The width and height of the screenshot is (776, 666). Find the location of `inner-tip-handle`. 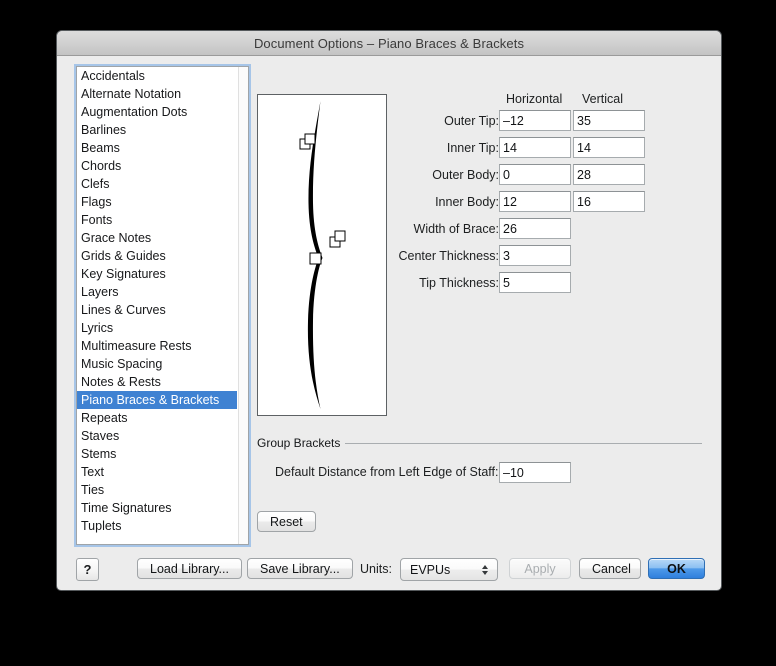

inner-tip-handle is located at coordinates (310, 139).